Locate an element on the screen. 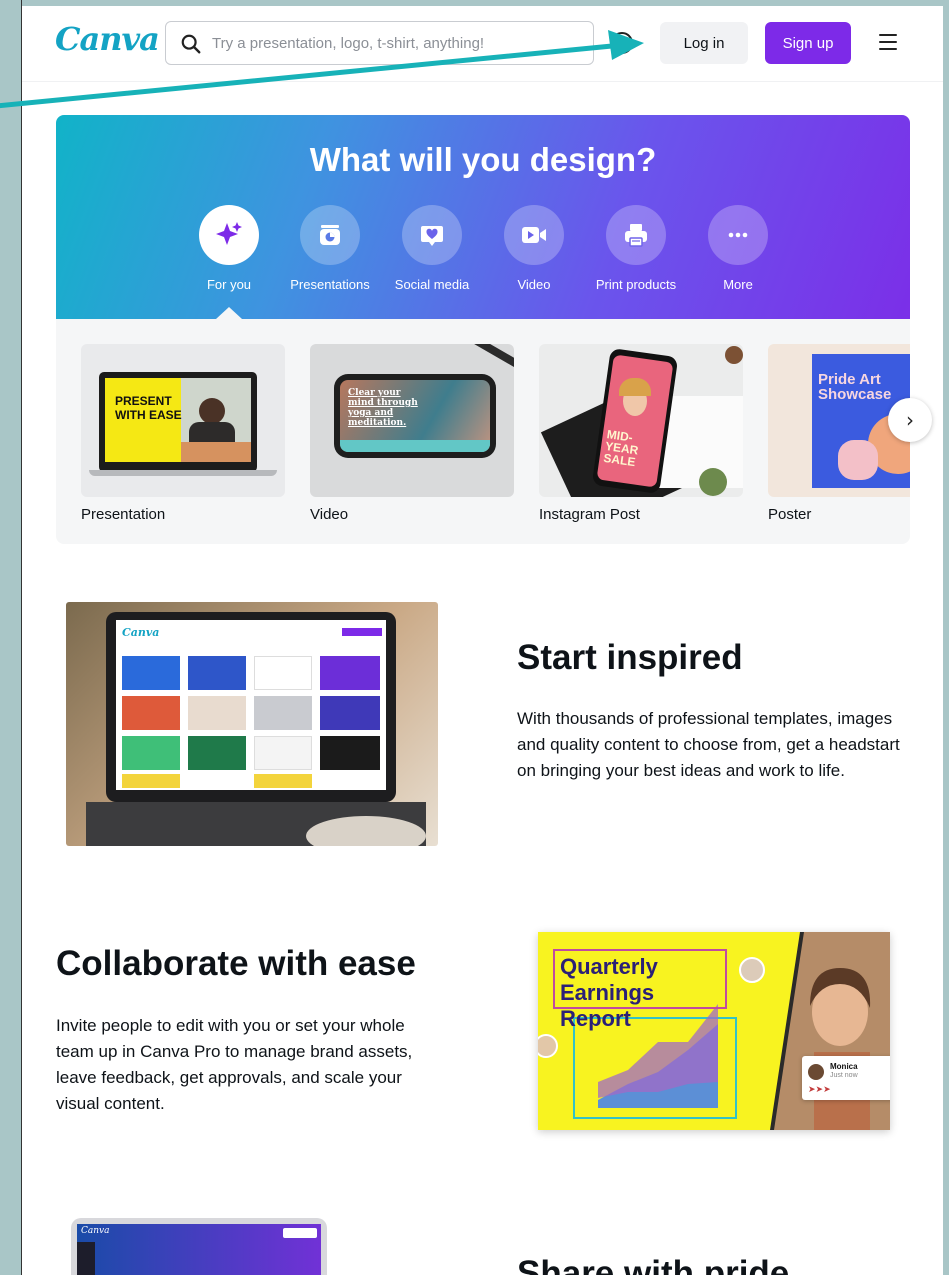 The height and width of the screenshot is (1275, 949). sparkle-icon is located at coordinates (229, 233).